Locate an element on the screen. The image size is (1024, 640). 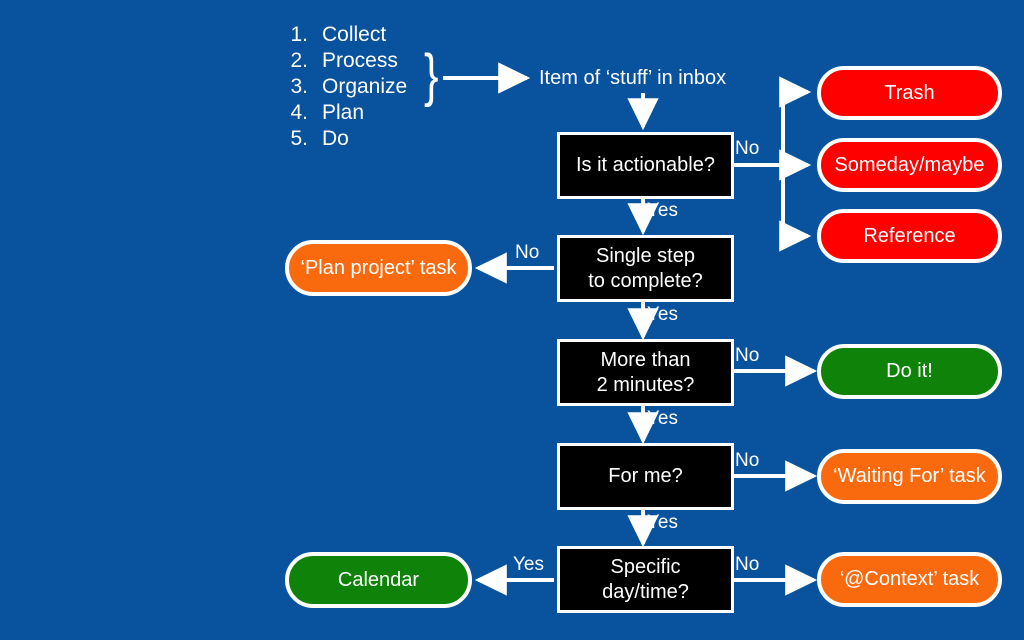
gtd-step-number: 1. is located at coordinates (299, 34).